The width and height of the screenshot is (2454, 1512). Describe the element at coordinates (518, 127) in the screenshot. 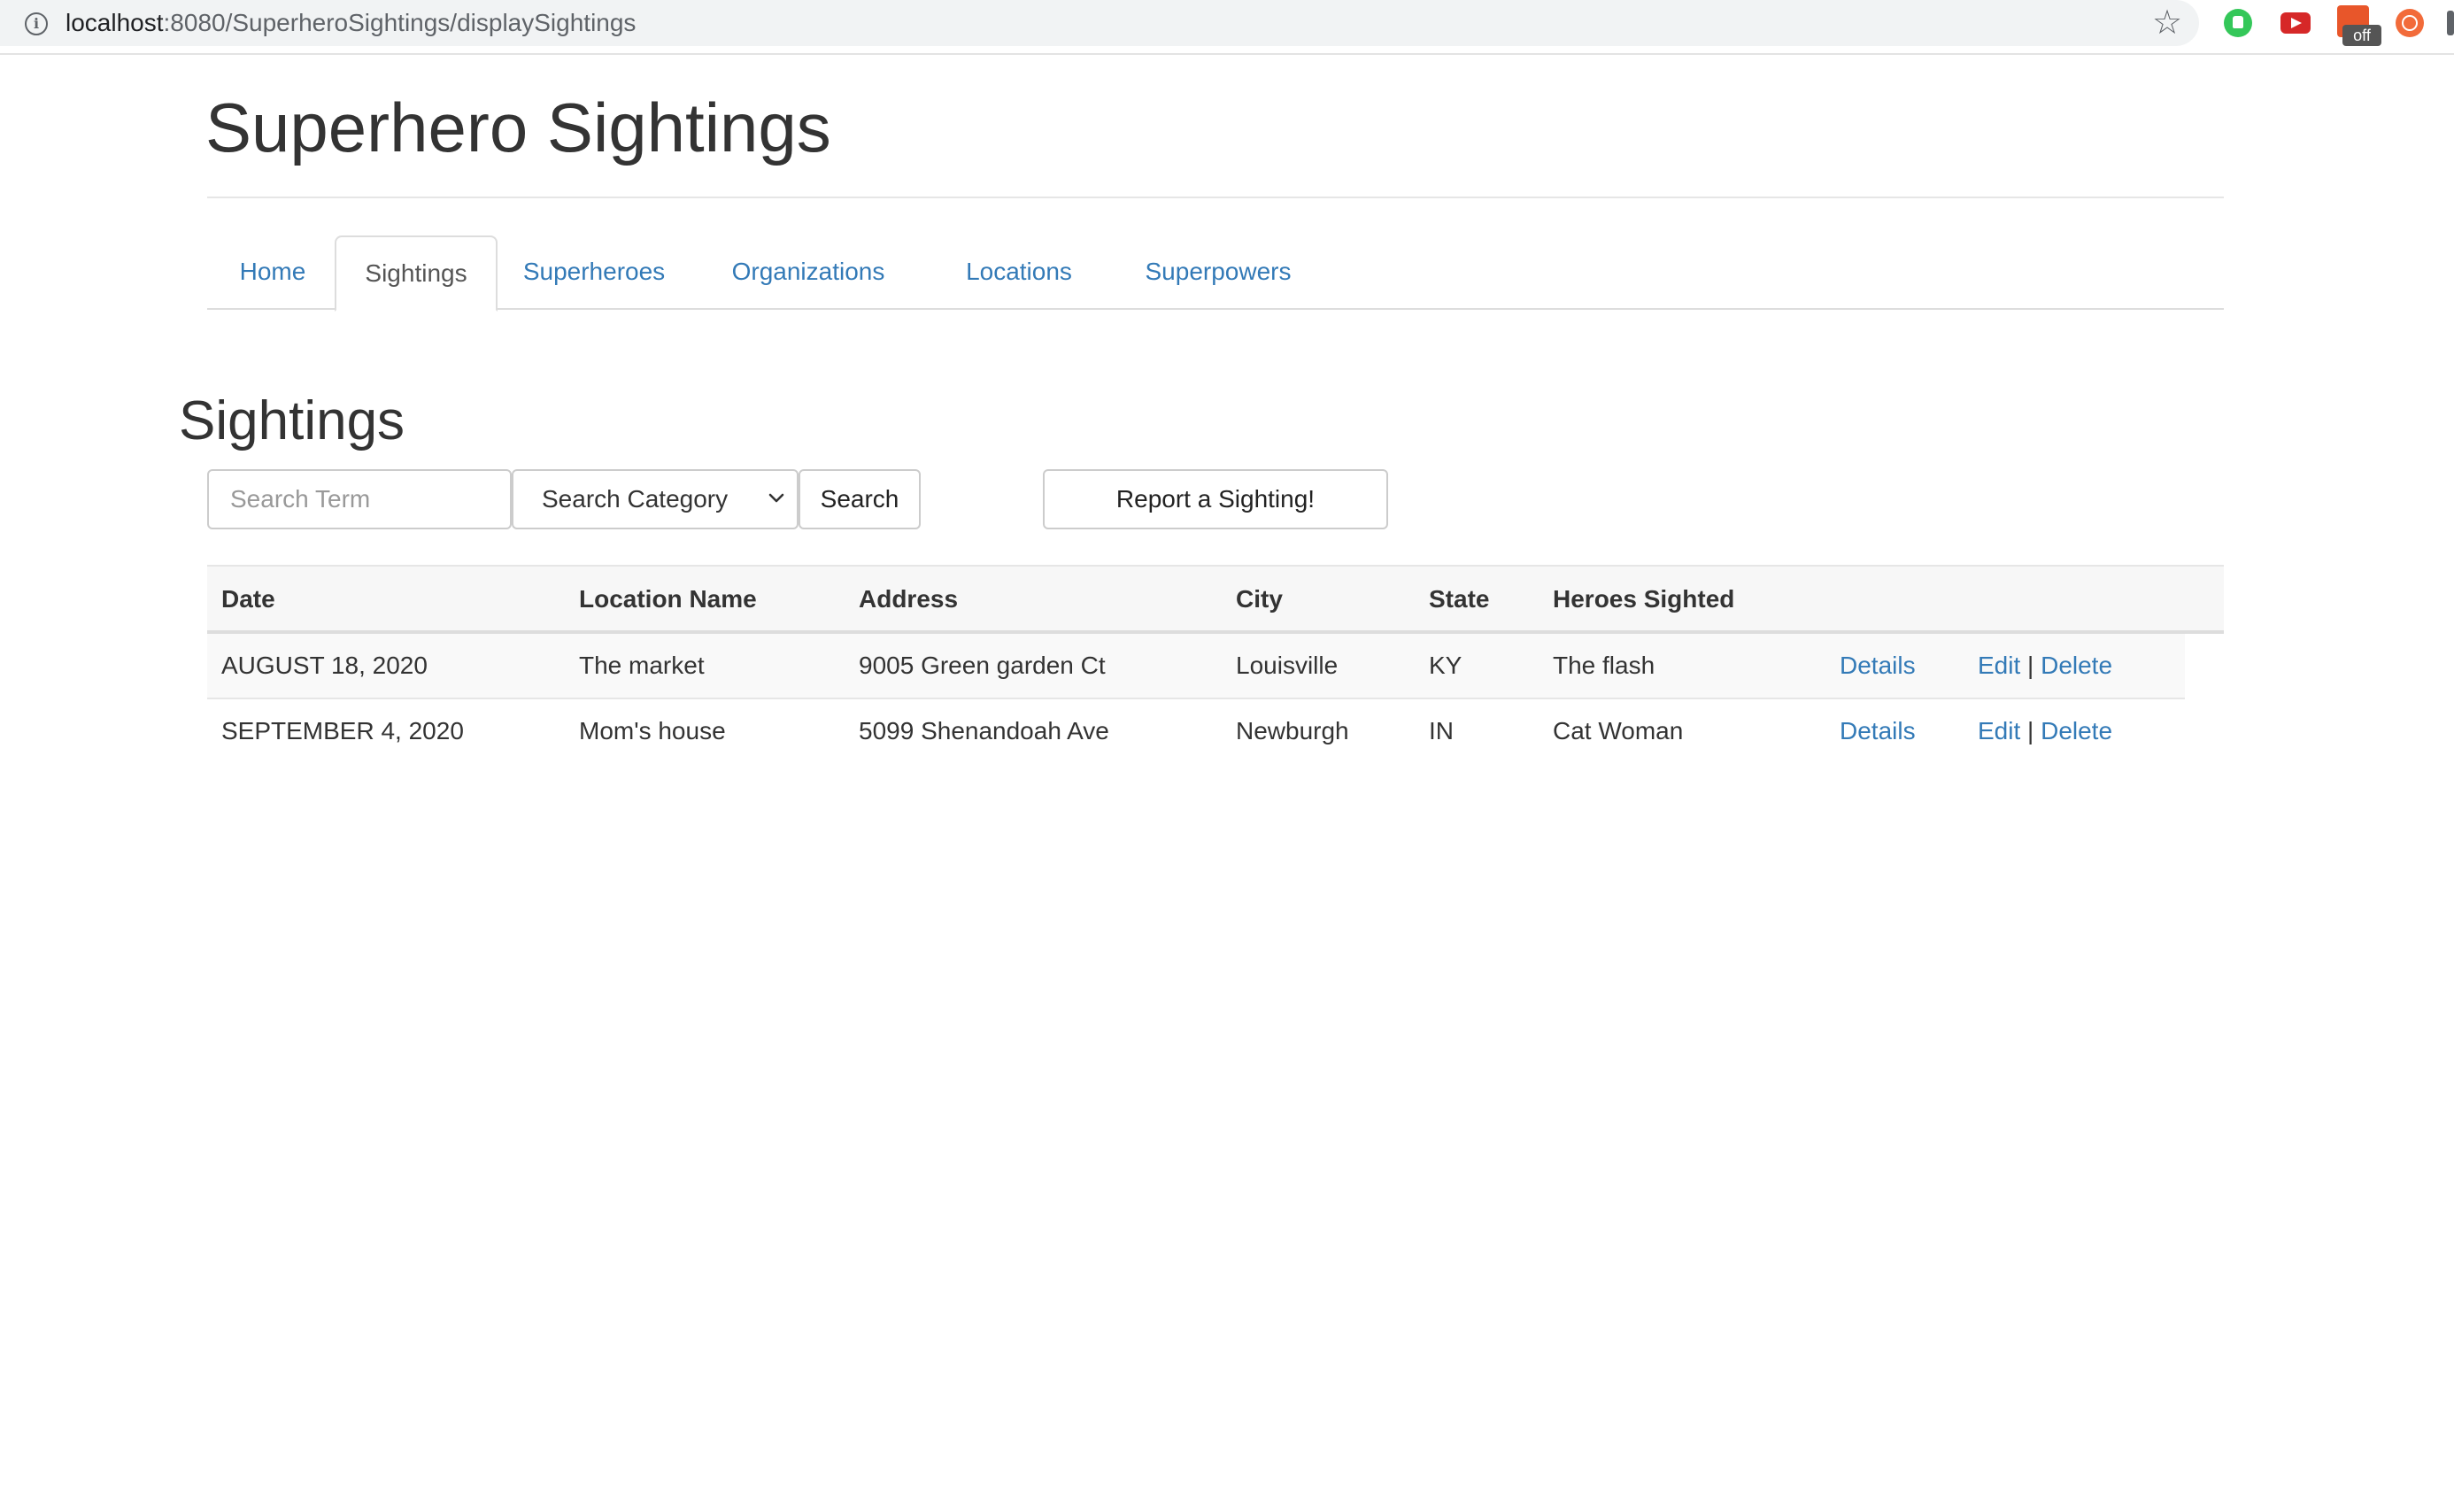

I see `site-title: Superhero Sightings` at that location.